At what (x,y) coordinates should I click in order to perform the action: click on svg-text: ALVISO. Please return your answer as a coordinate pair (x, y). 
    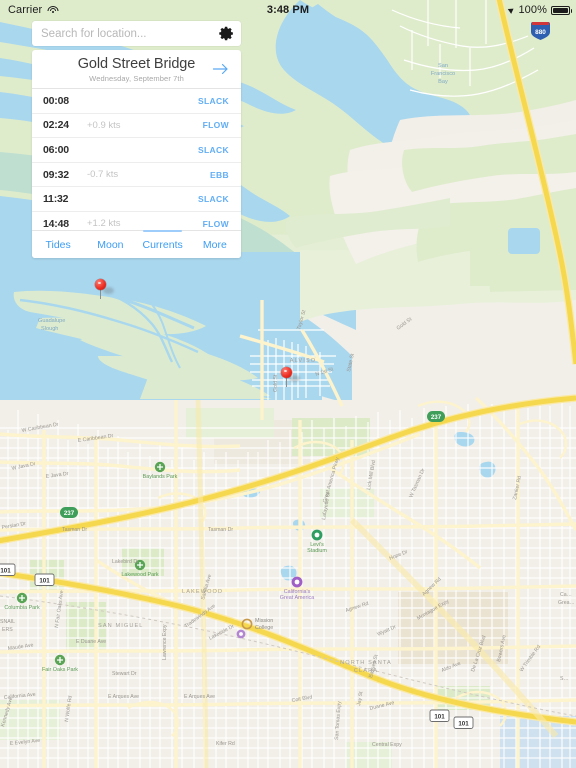
    Looking at the image, I should click on (303, 361).